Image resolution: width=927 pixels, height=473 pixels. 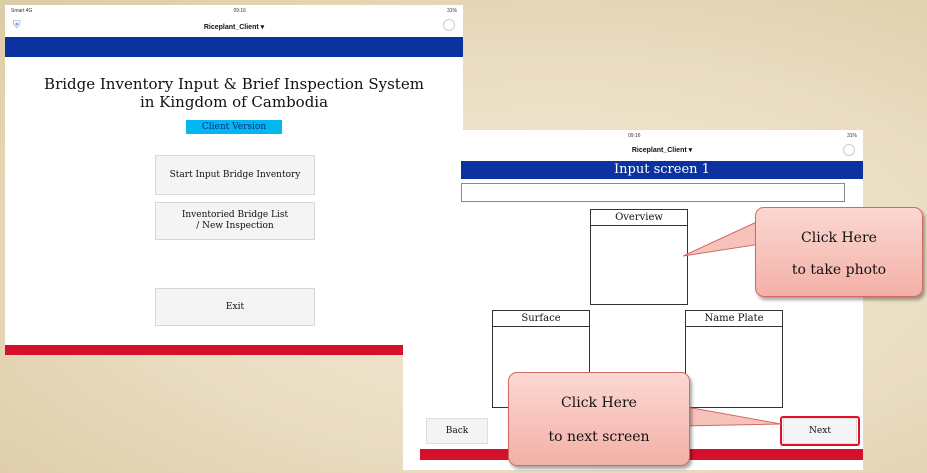 I want to click on header-bar, so click(x=234, y=47).